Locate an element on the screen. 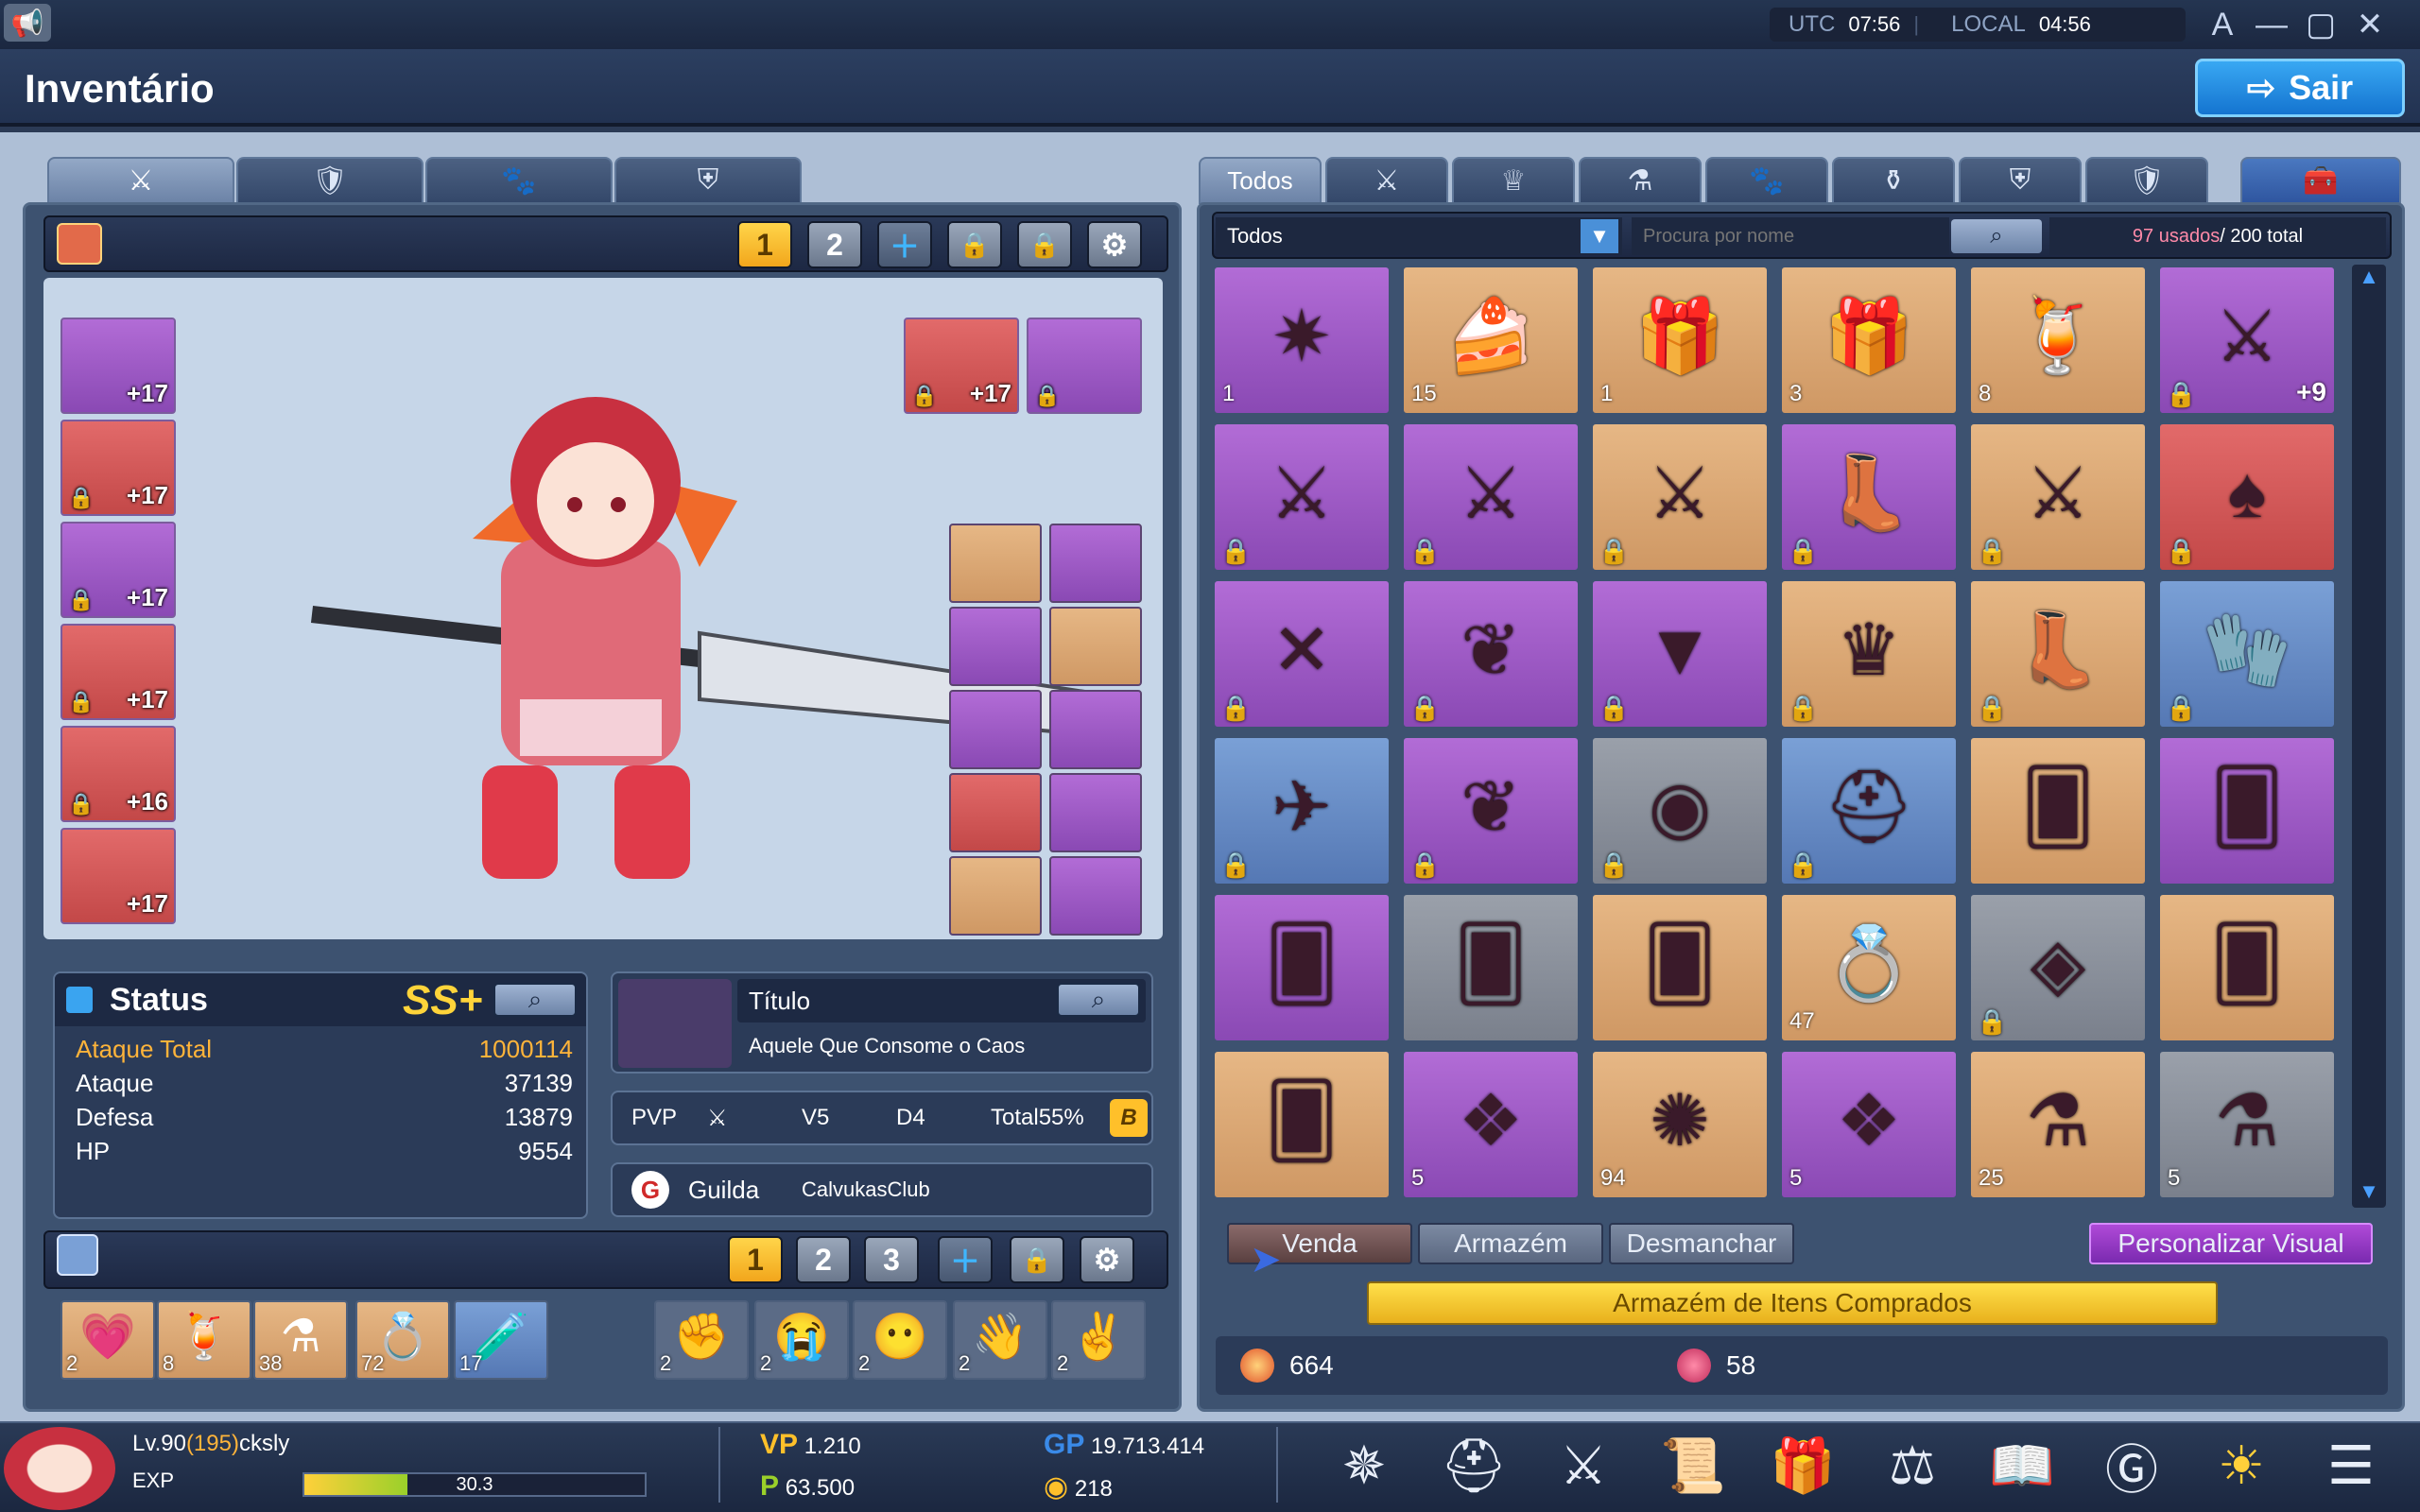 The height and width of the screenshot is (1512, 2420). armor-menu-icon: ⛑ is located at coordinates (1473, 1465).